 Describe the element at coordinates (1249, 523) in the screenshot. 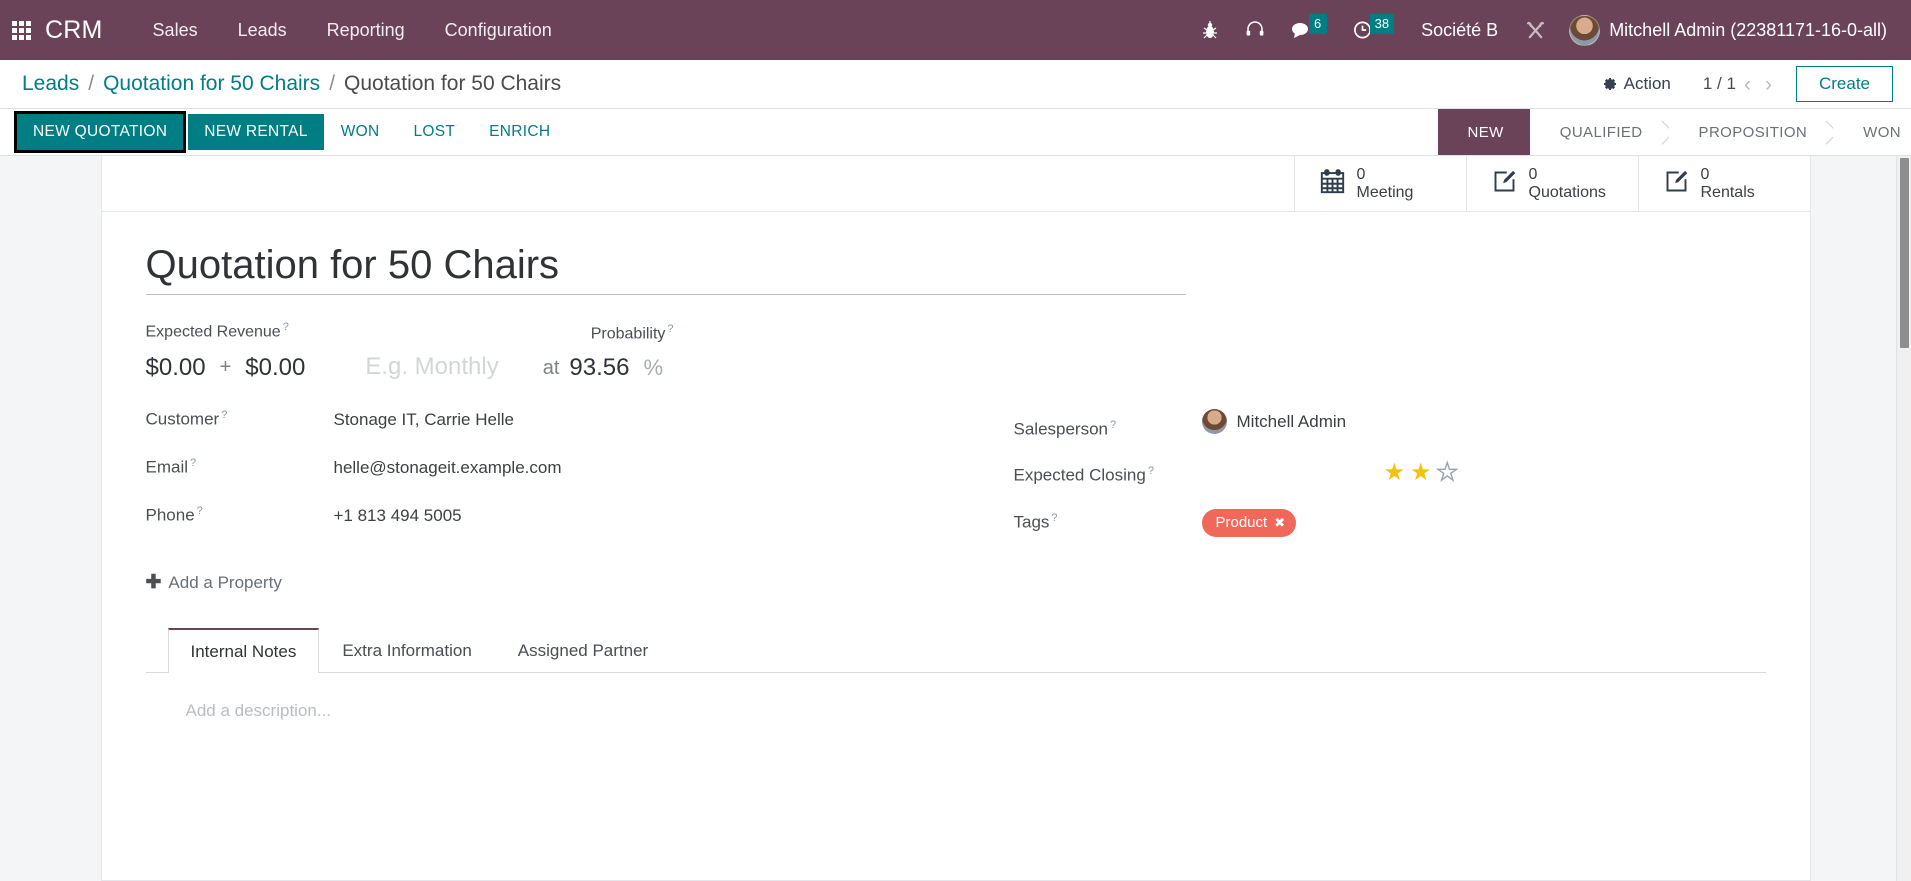

I see `tag-product: Product ✖` at that location.